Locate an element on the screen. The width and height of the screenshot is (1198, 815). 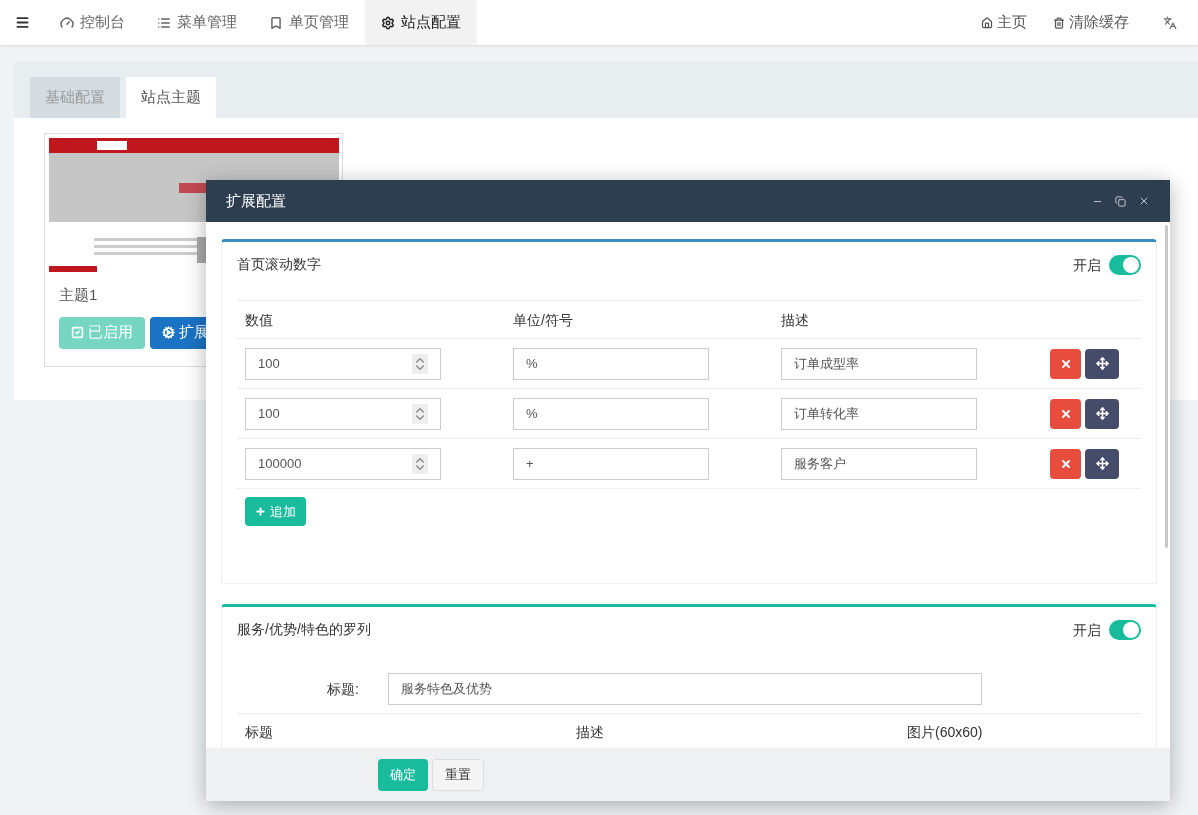
field-label: 标题: is located at coordinates (343, 689).